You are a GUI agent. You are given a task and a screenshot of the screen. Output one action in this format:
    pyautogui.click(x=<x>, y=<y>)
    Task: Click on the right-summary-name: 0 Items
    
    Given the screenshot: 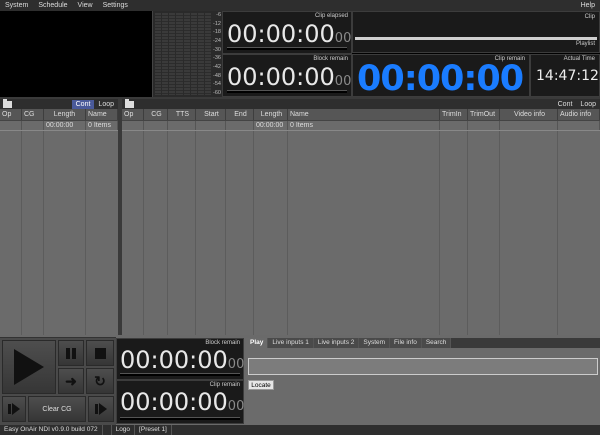 What is the action you would take?
    pyautogui.click(x=364, y=125)
    